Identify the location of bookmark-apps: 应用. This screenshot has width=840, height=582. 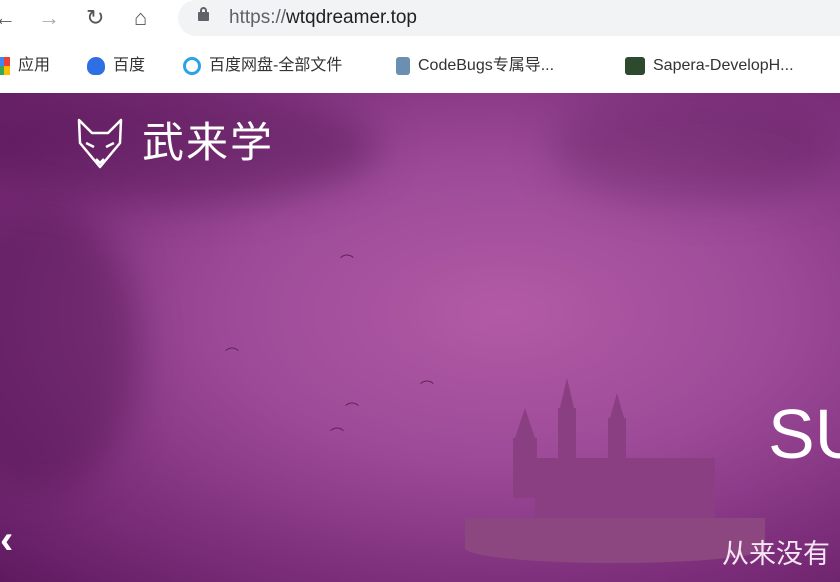
(25, 66).